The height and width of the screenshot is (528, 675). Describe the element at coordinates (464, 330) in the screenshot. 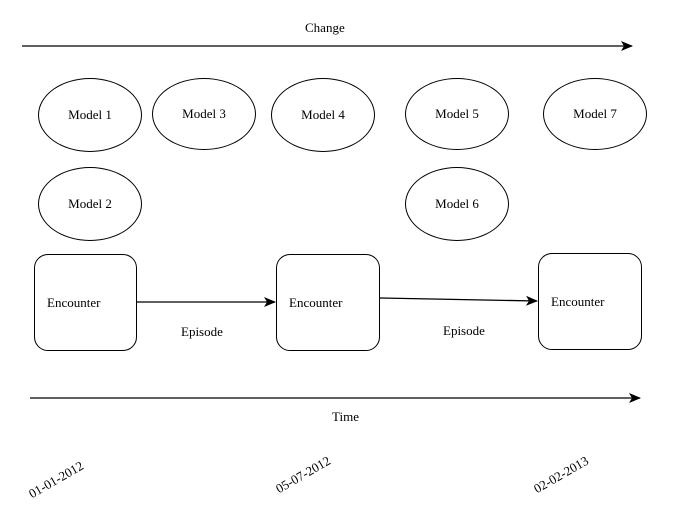

I see `episode-2-label: Episode` at that location.